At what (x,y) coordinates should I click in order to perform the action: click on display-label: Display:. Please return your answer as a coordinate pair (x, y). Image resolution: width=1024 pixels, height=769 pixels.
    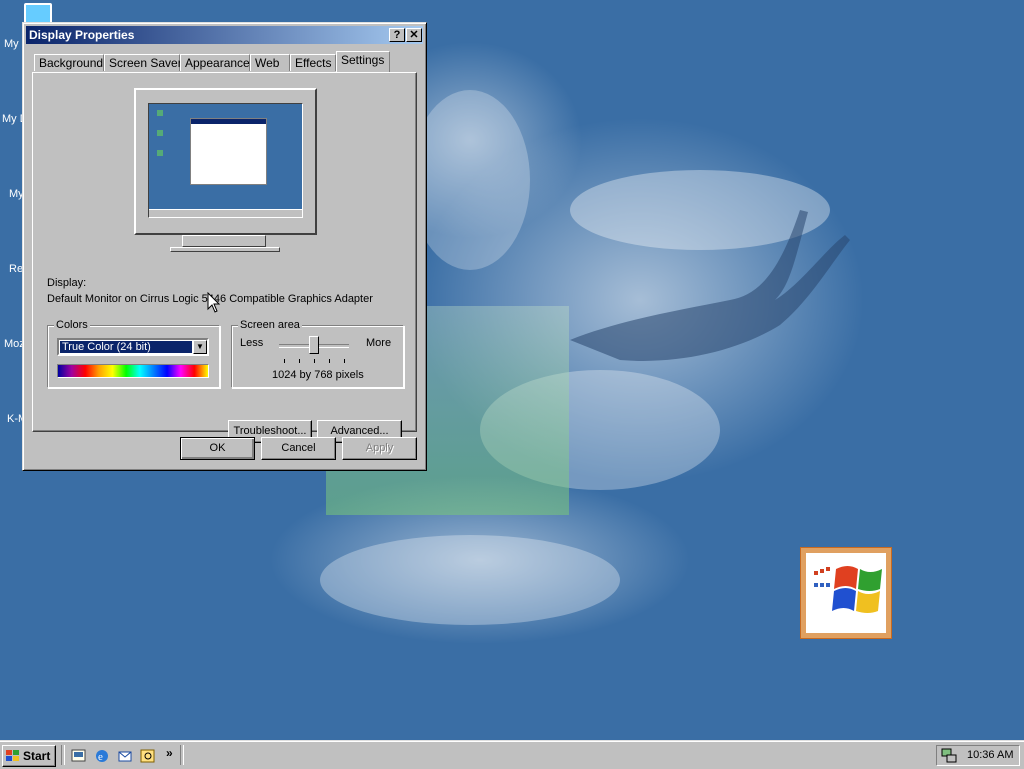
    Looking at the image, I should click on (67, 283).